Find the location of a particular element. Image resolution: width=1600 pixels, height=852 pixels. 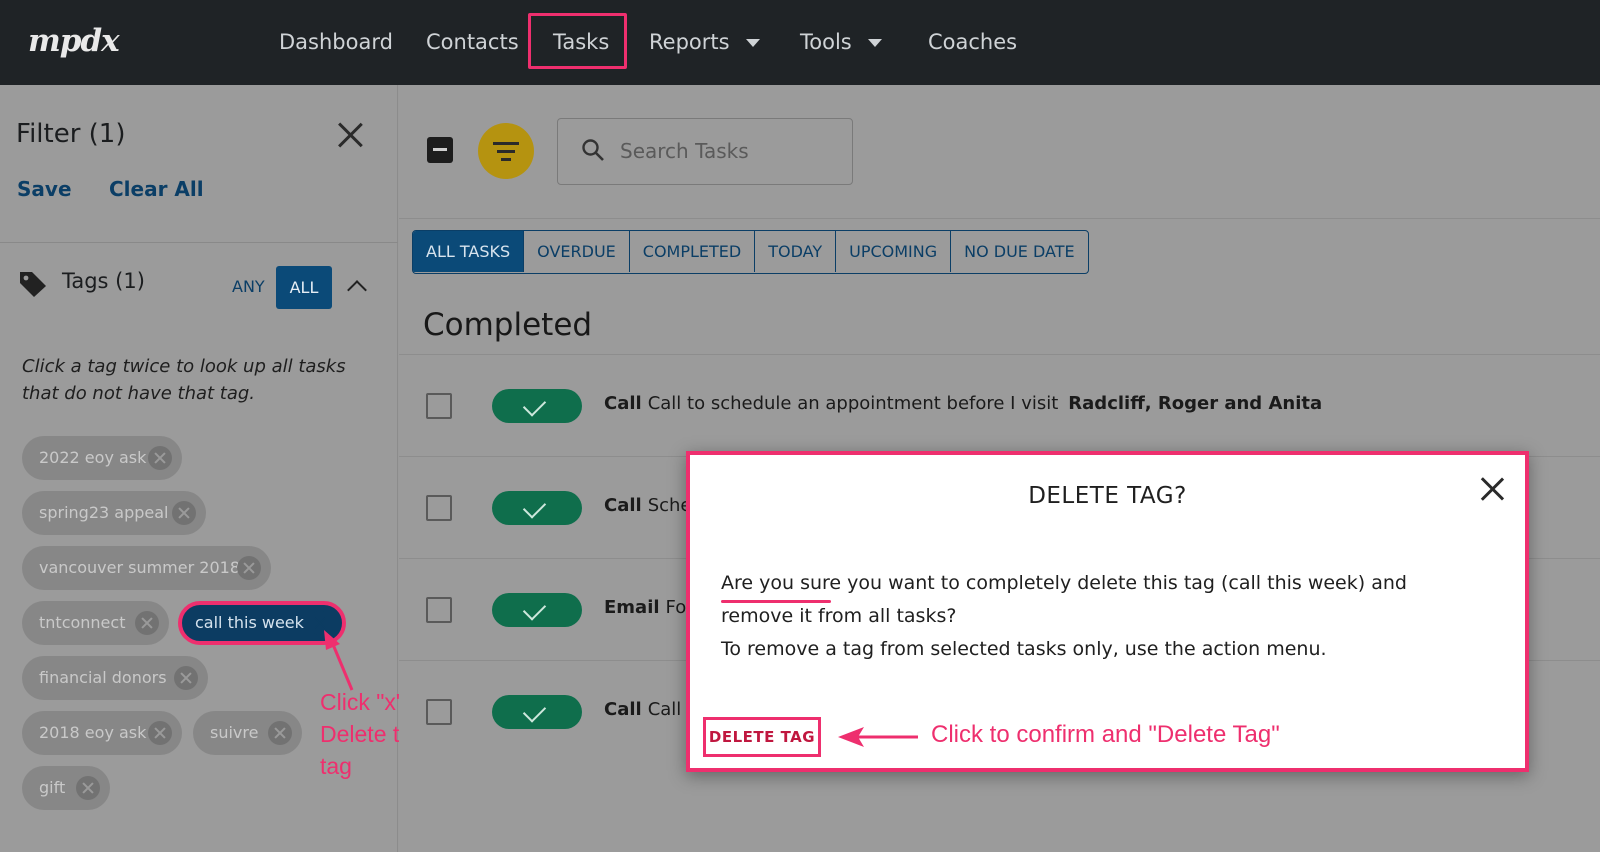

annotation-confirm-hint: Click to confirm and "Delete Tag" is located at coordinates (1105, 734).